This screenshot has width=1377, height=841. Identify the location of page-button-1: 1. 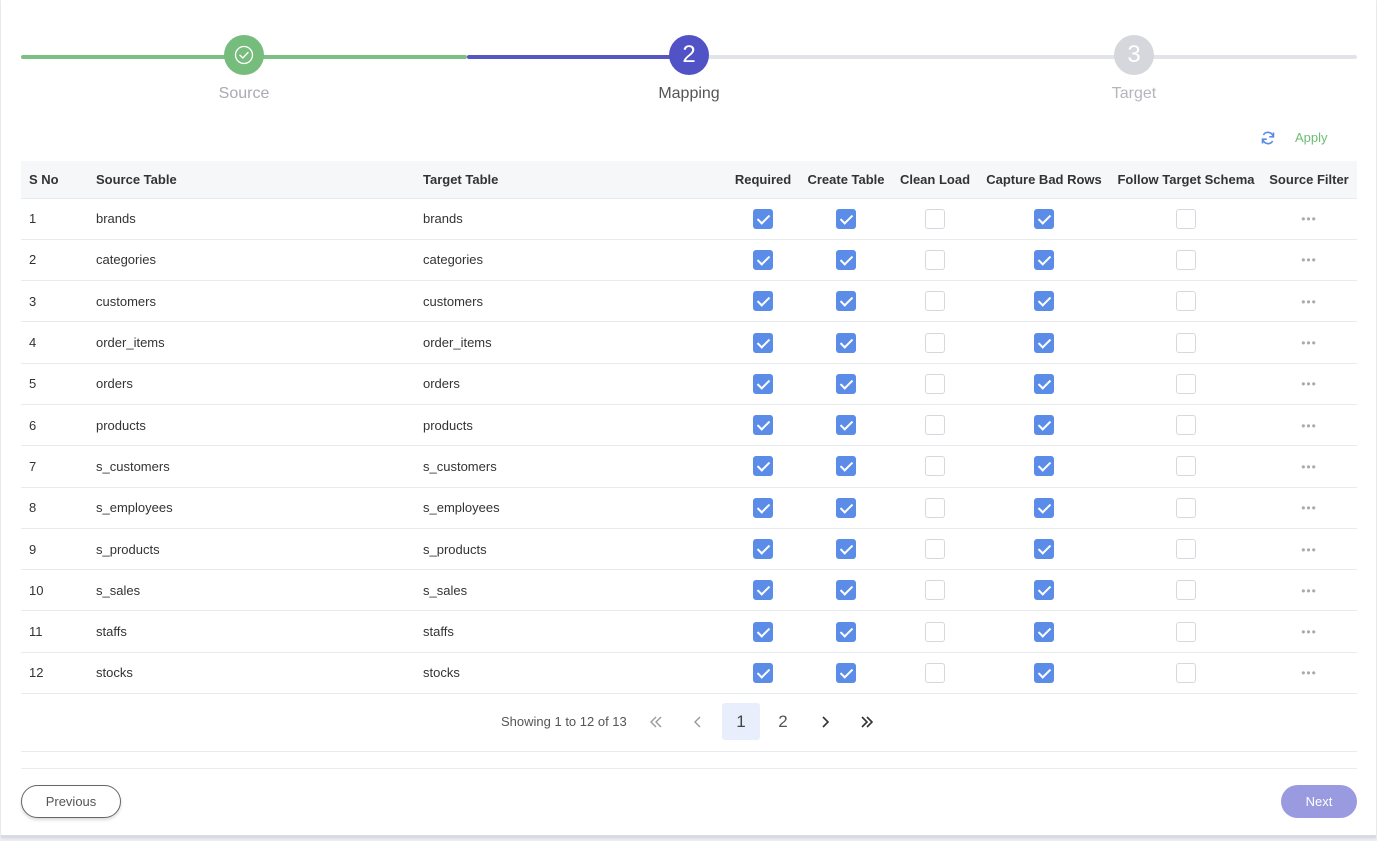
(741, 721).